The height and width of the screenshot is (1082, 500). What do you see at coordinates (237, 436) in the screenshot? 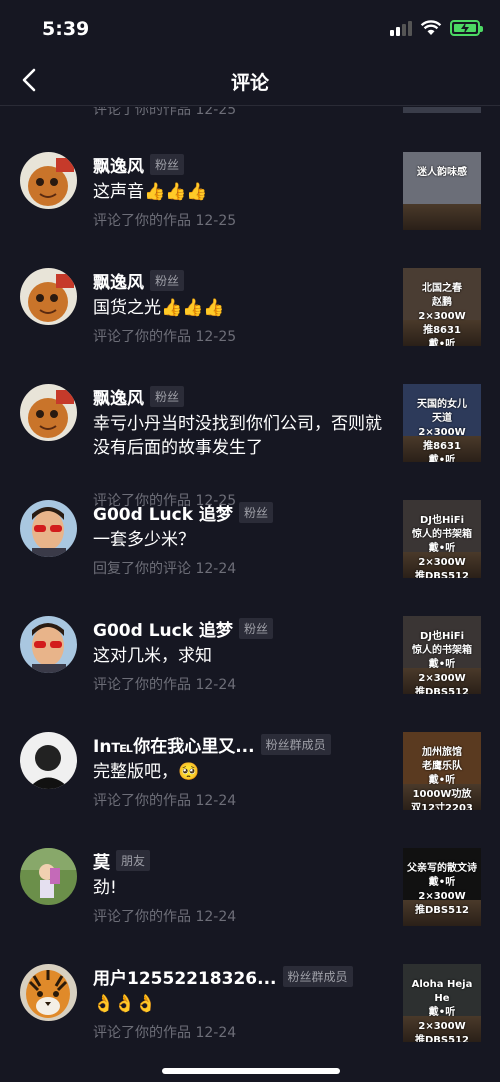
I see `comment-text: 幸亏小丹当时没找到你们公司，否则就没有后面的故事发生了` at bounding box center [237, 436].